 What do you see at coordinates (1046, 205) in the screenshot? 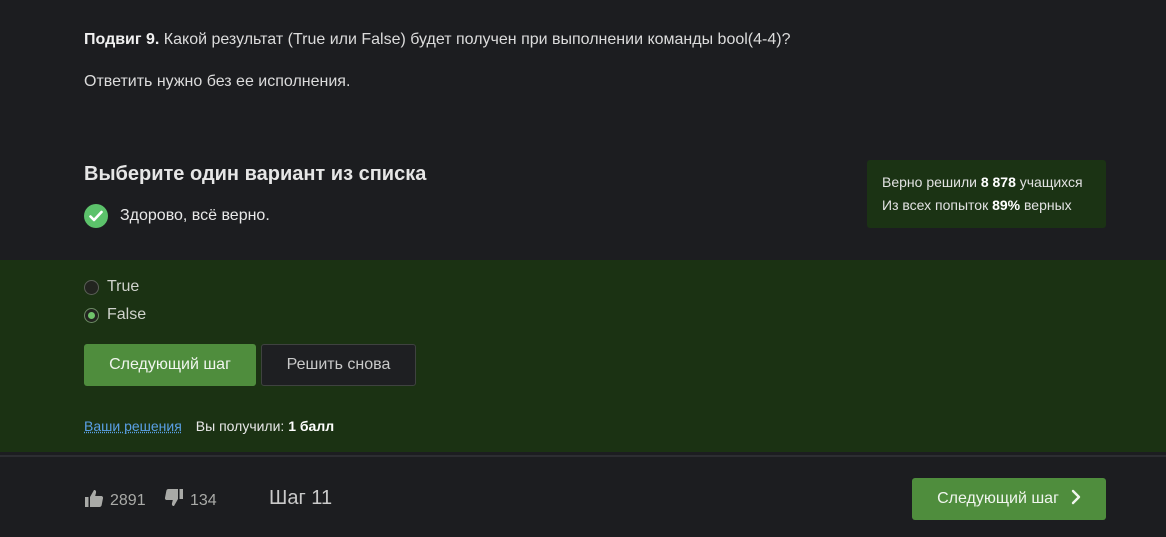
I see `stats-percent-suffix: верных` at bounding box center [1046, 205].